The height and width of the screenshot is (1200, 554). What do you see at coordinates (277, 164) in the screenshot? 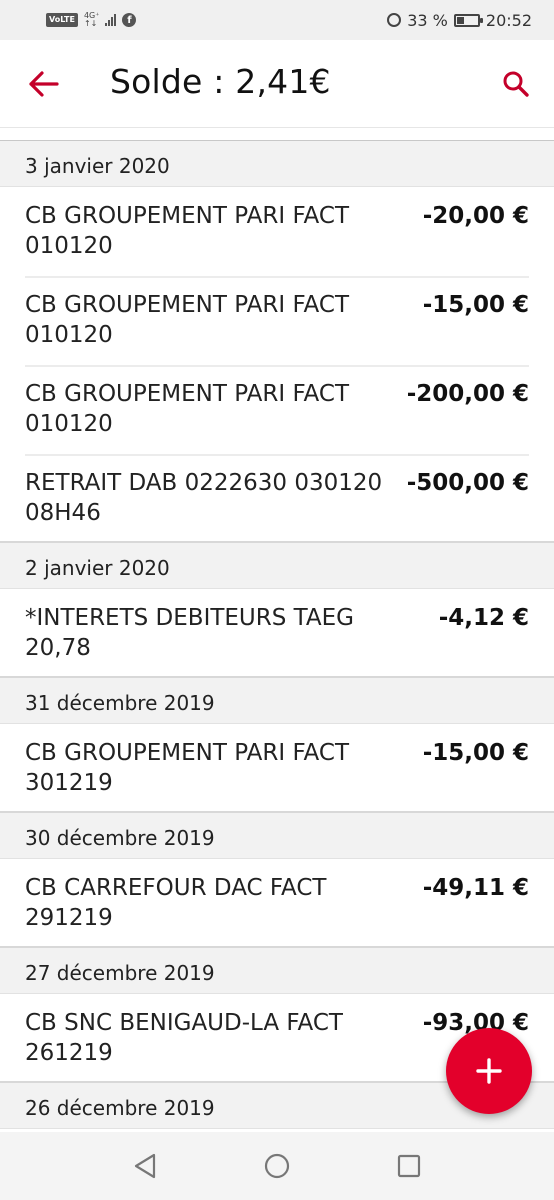
I see `date-group-header: 3 janvier 2020` at bounding box center [277, 164].